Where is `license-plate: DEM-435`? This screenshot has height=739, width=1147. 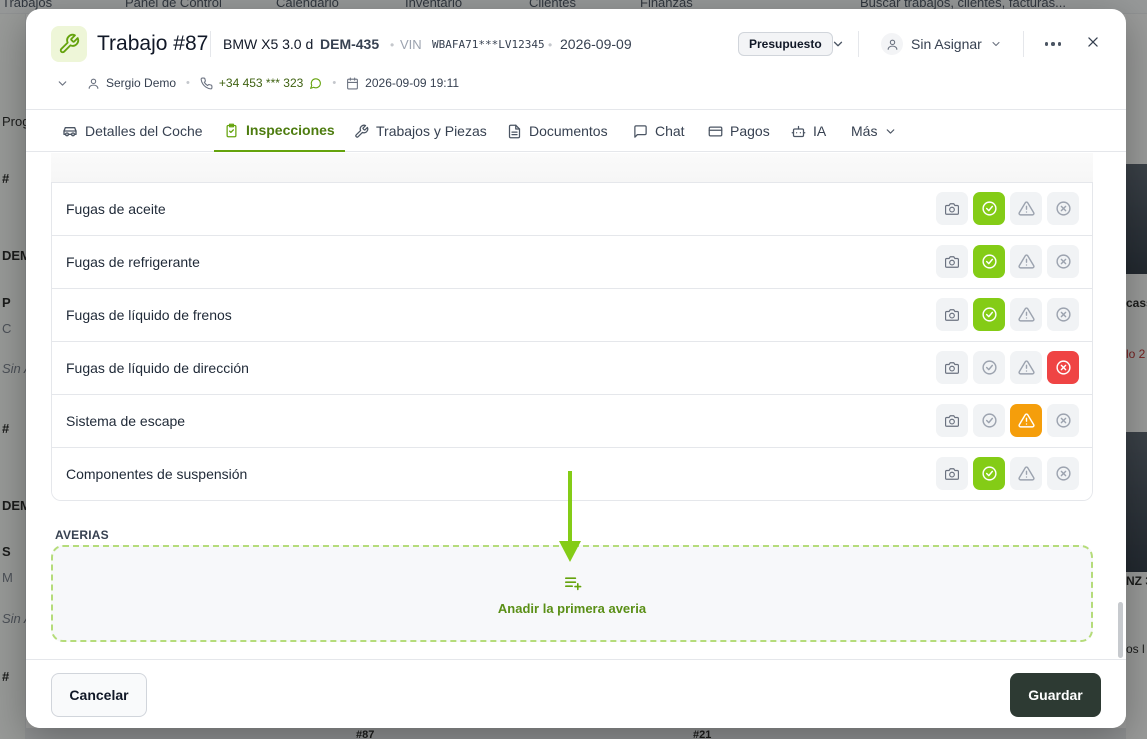
license-plate: DEM-435 is located at coordinates (350, 44).